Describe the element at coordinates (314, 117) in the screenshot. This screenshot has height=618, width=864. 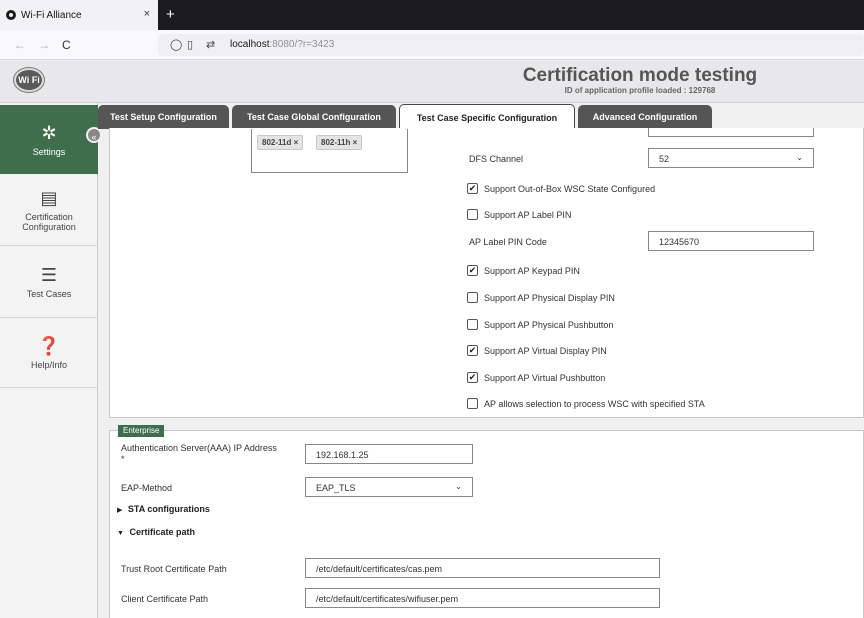
I see `tab-test-case-global-configuration: Test Case Global Configuration` at that location.